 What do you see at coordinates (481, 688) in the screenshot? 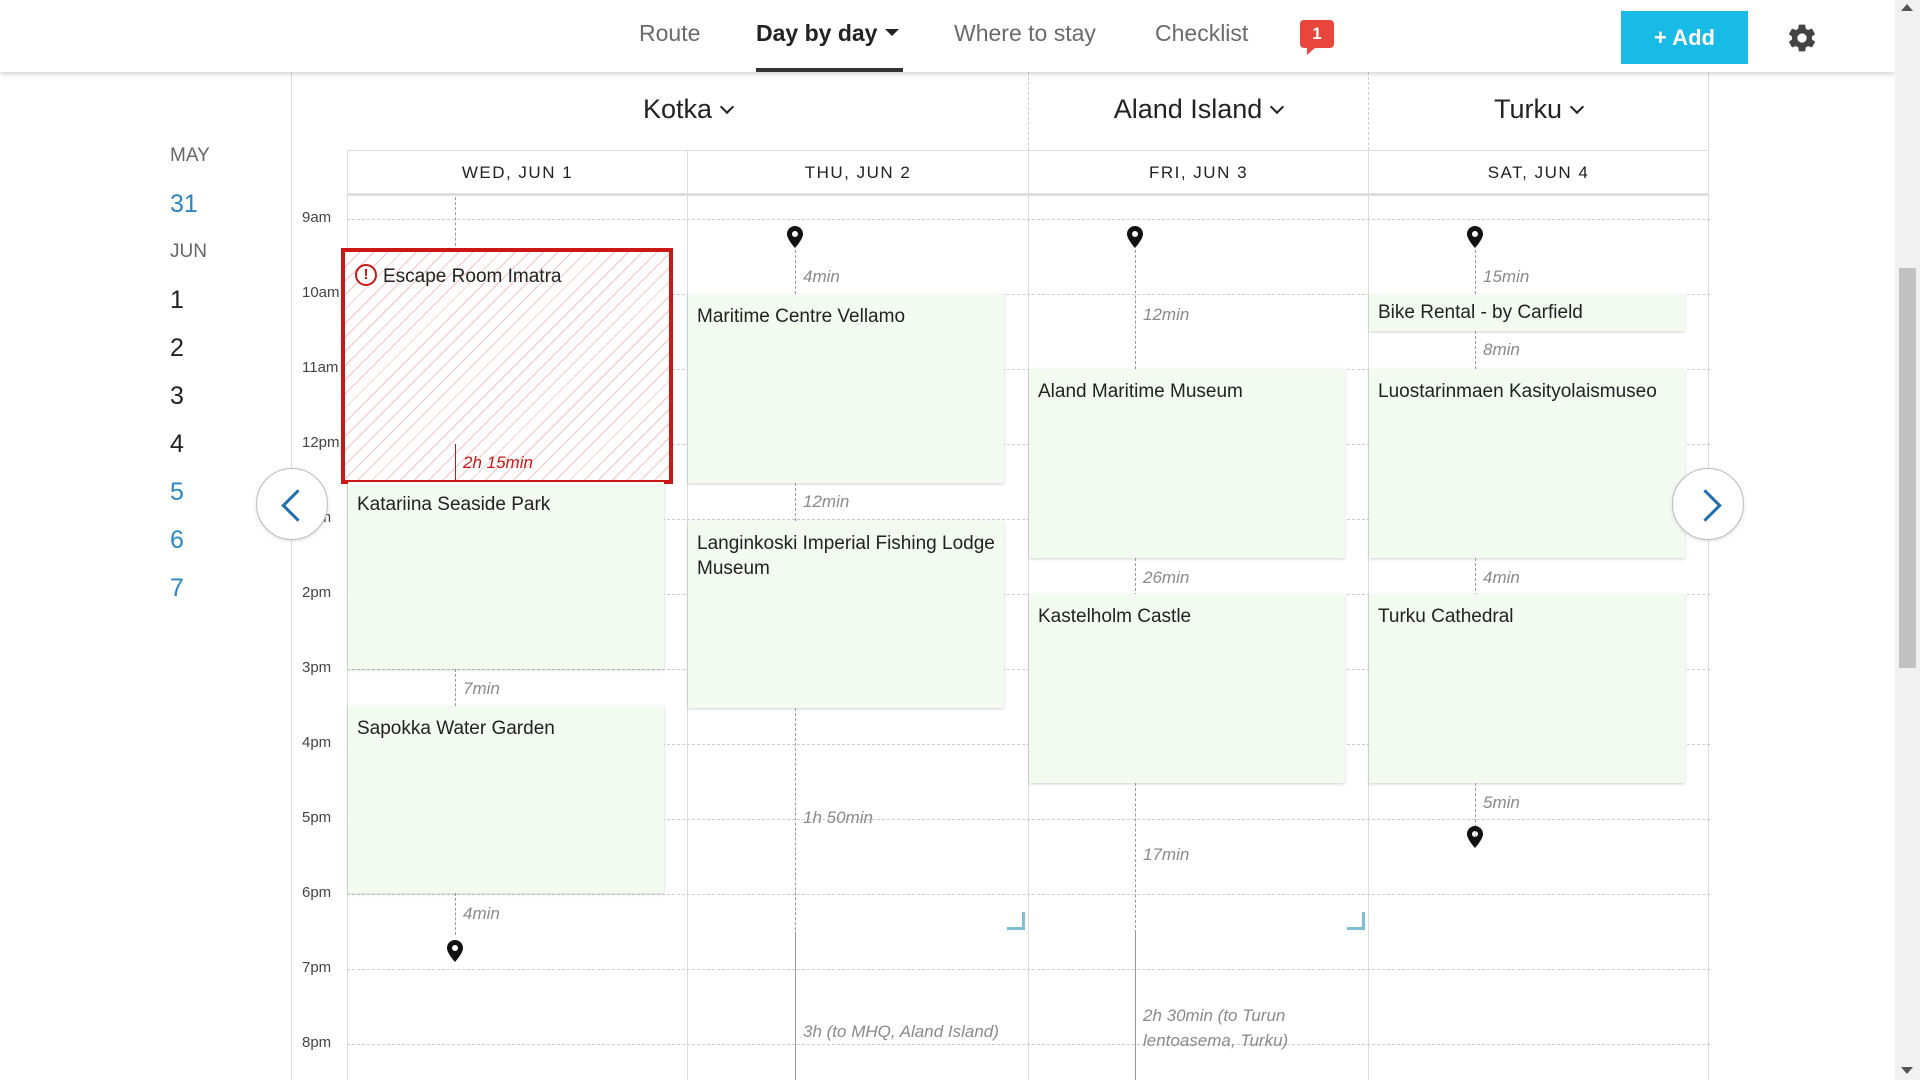
I see `travel-time: 7min` at bounding box center [481, 688].